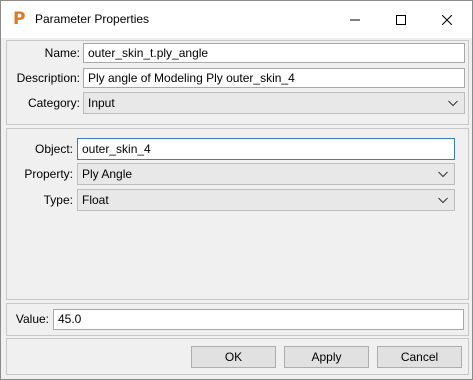 This screenshot has width=473, height=380. I want to click on app-logo-icon: P, so click(19, 19).